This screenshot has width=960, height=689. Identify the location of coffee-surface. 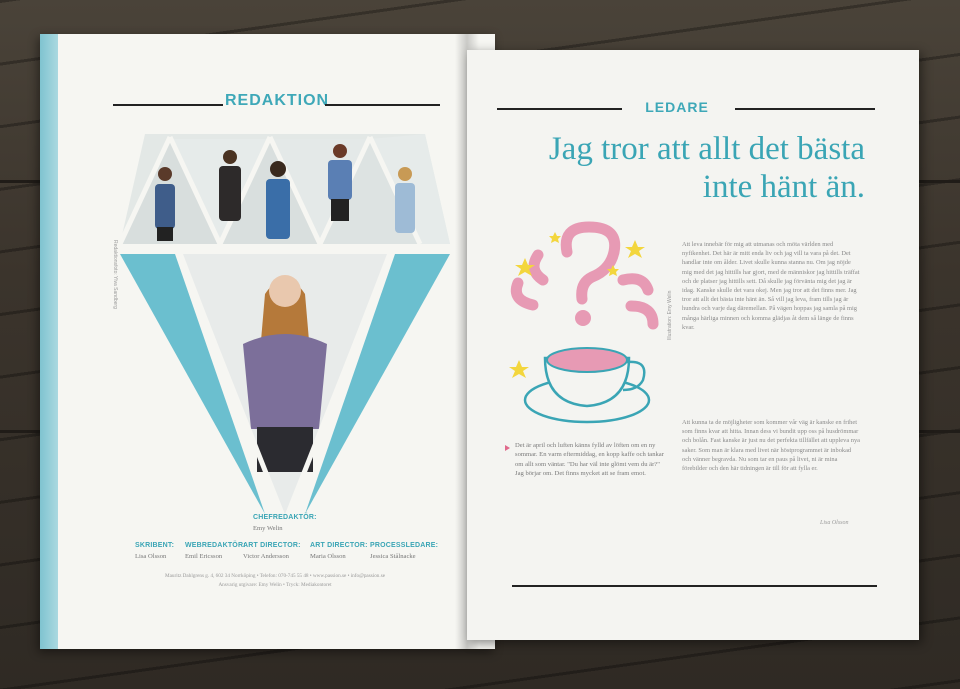
(587, 360).